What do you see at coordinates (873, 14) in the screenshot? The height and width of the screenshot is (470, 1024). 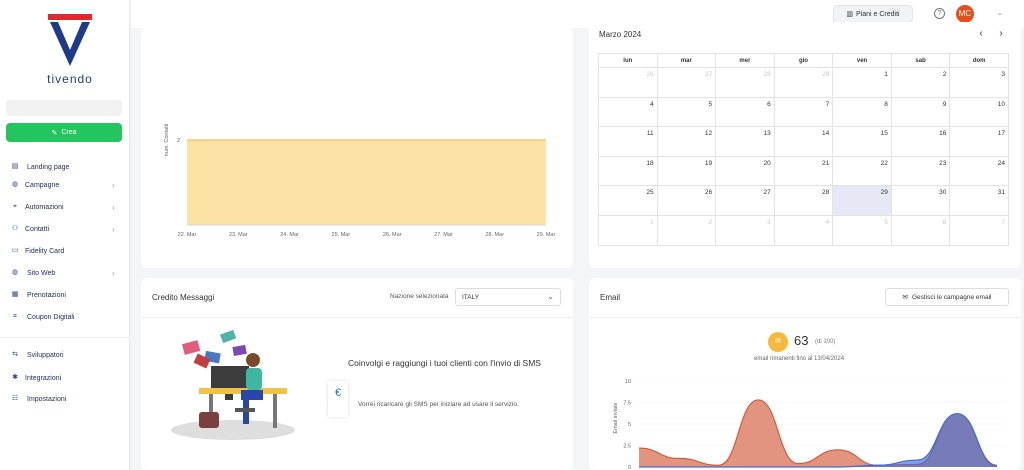 I see `plans-credits-button: ▥ Piani e Crediti` at bounding box center [873, 14].